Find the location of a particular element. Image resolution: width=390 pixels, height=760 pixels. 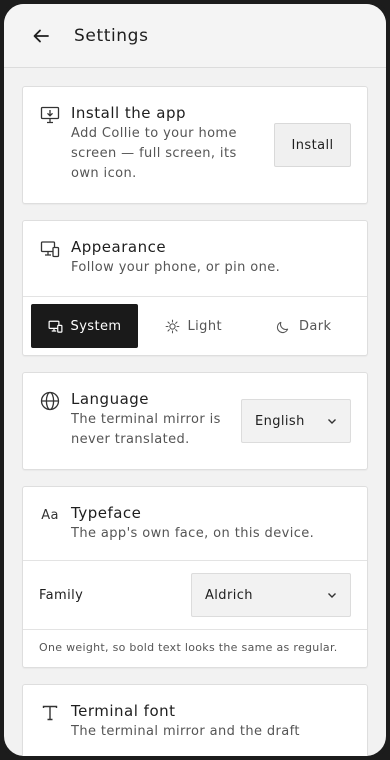

language-select: English is located at coordinates (296, 421).